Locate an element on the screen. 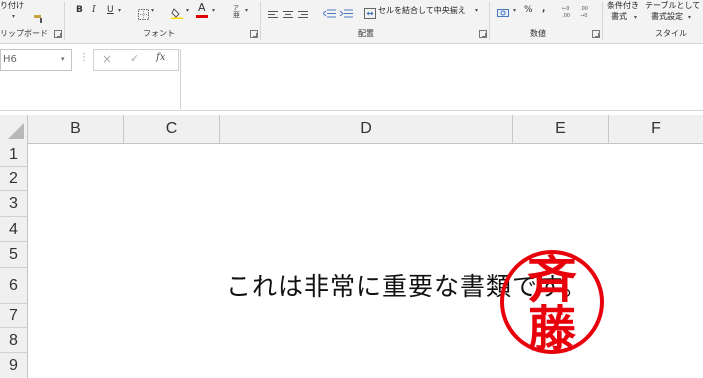 This screenshot has height=378, width=703. name-box-dropdown-icon: ▾ is located at coordinates (63, 59).